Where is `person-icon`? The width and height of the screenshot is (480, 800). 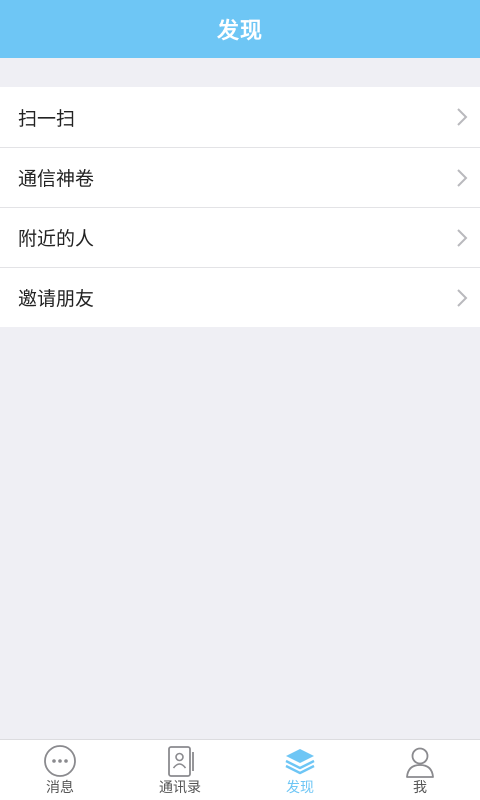 person-icon is located at coordinates (420, 762).